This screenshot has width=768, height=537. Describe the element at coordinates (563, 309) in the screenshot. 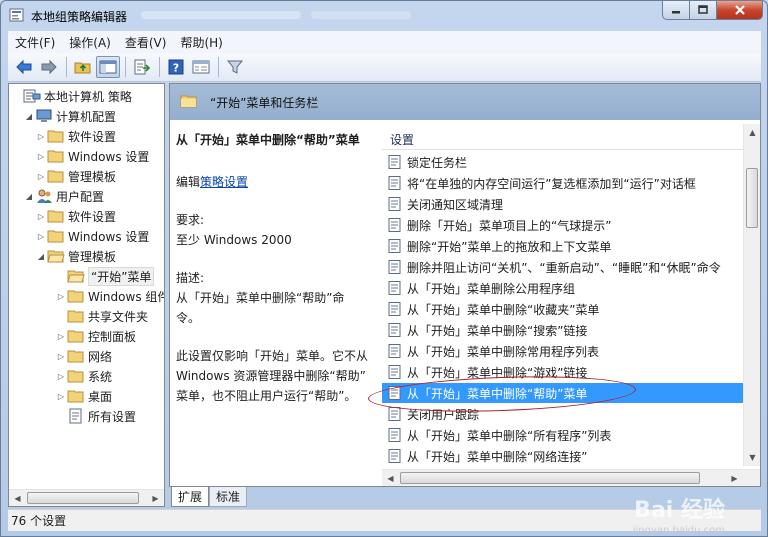

I see `setting-row: 从「开始」菜单中删除“收藏夹”菜单` at that location.